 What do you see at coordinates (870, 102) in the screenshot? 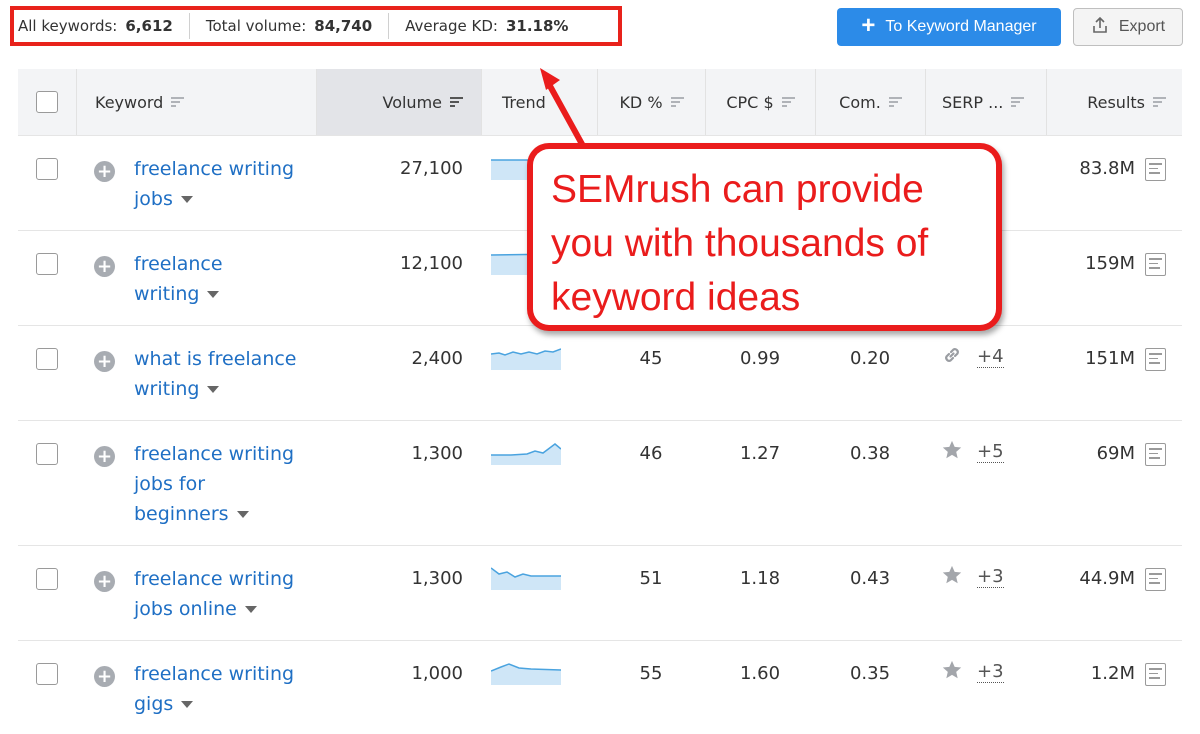
I see `column-competition: Com.` at bounding box center [870, 102].